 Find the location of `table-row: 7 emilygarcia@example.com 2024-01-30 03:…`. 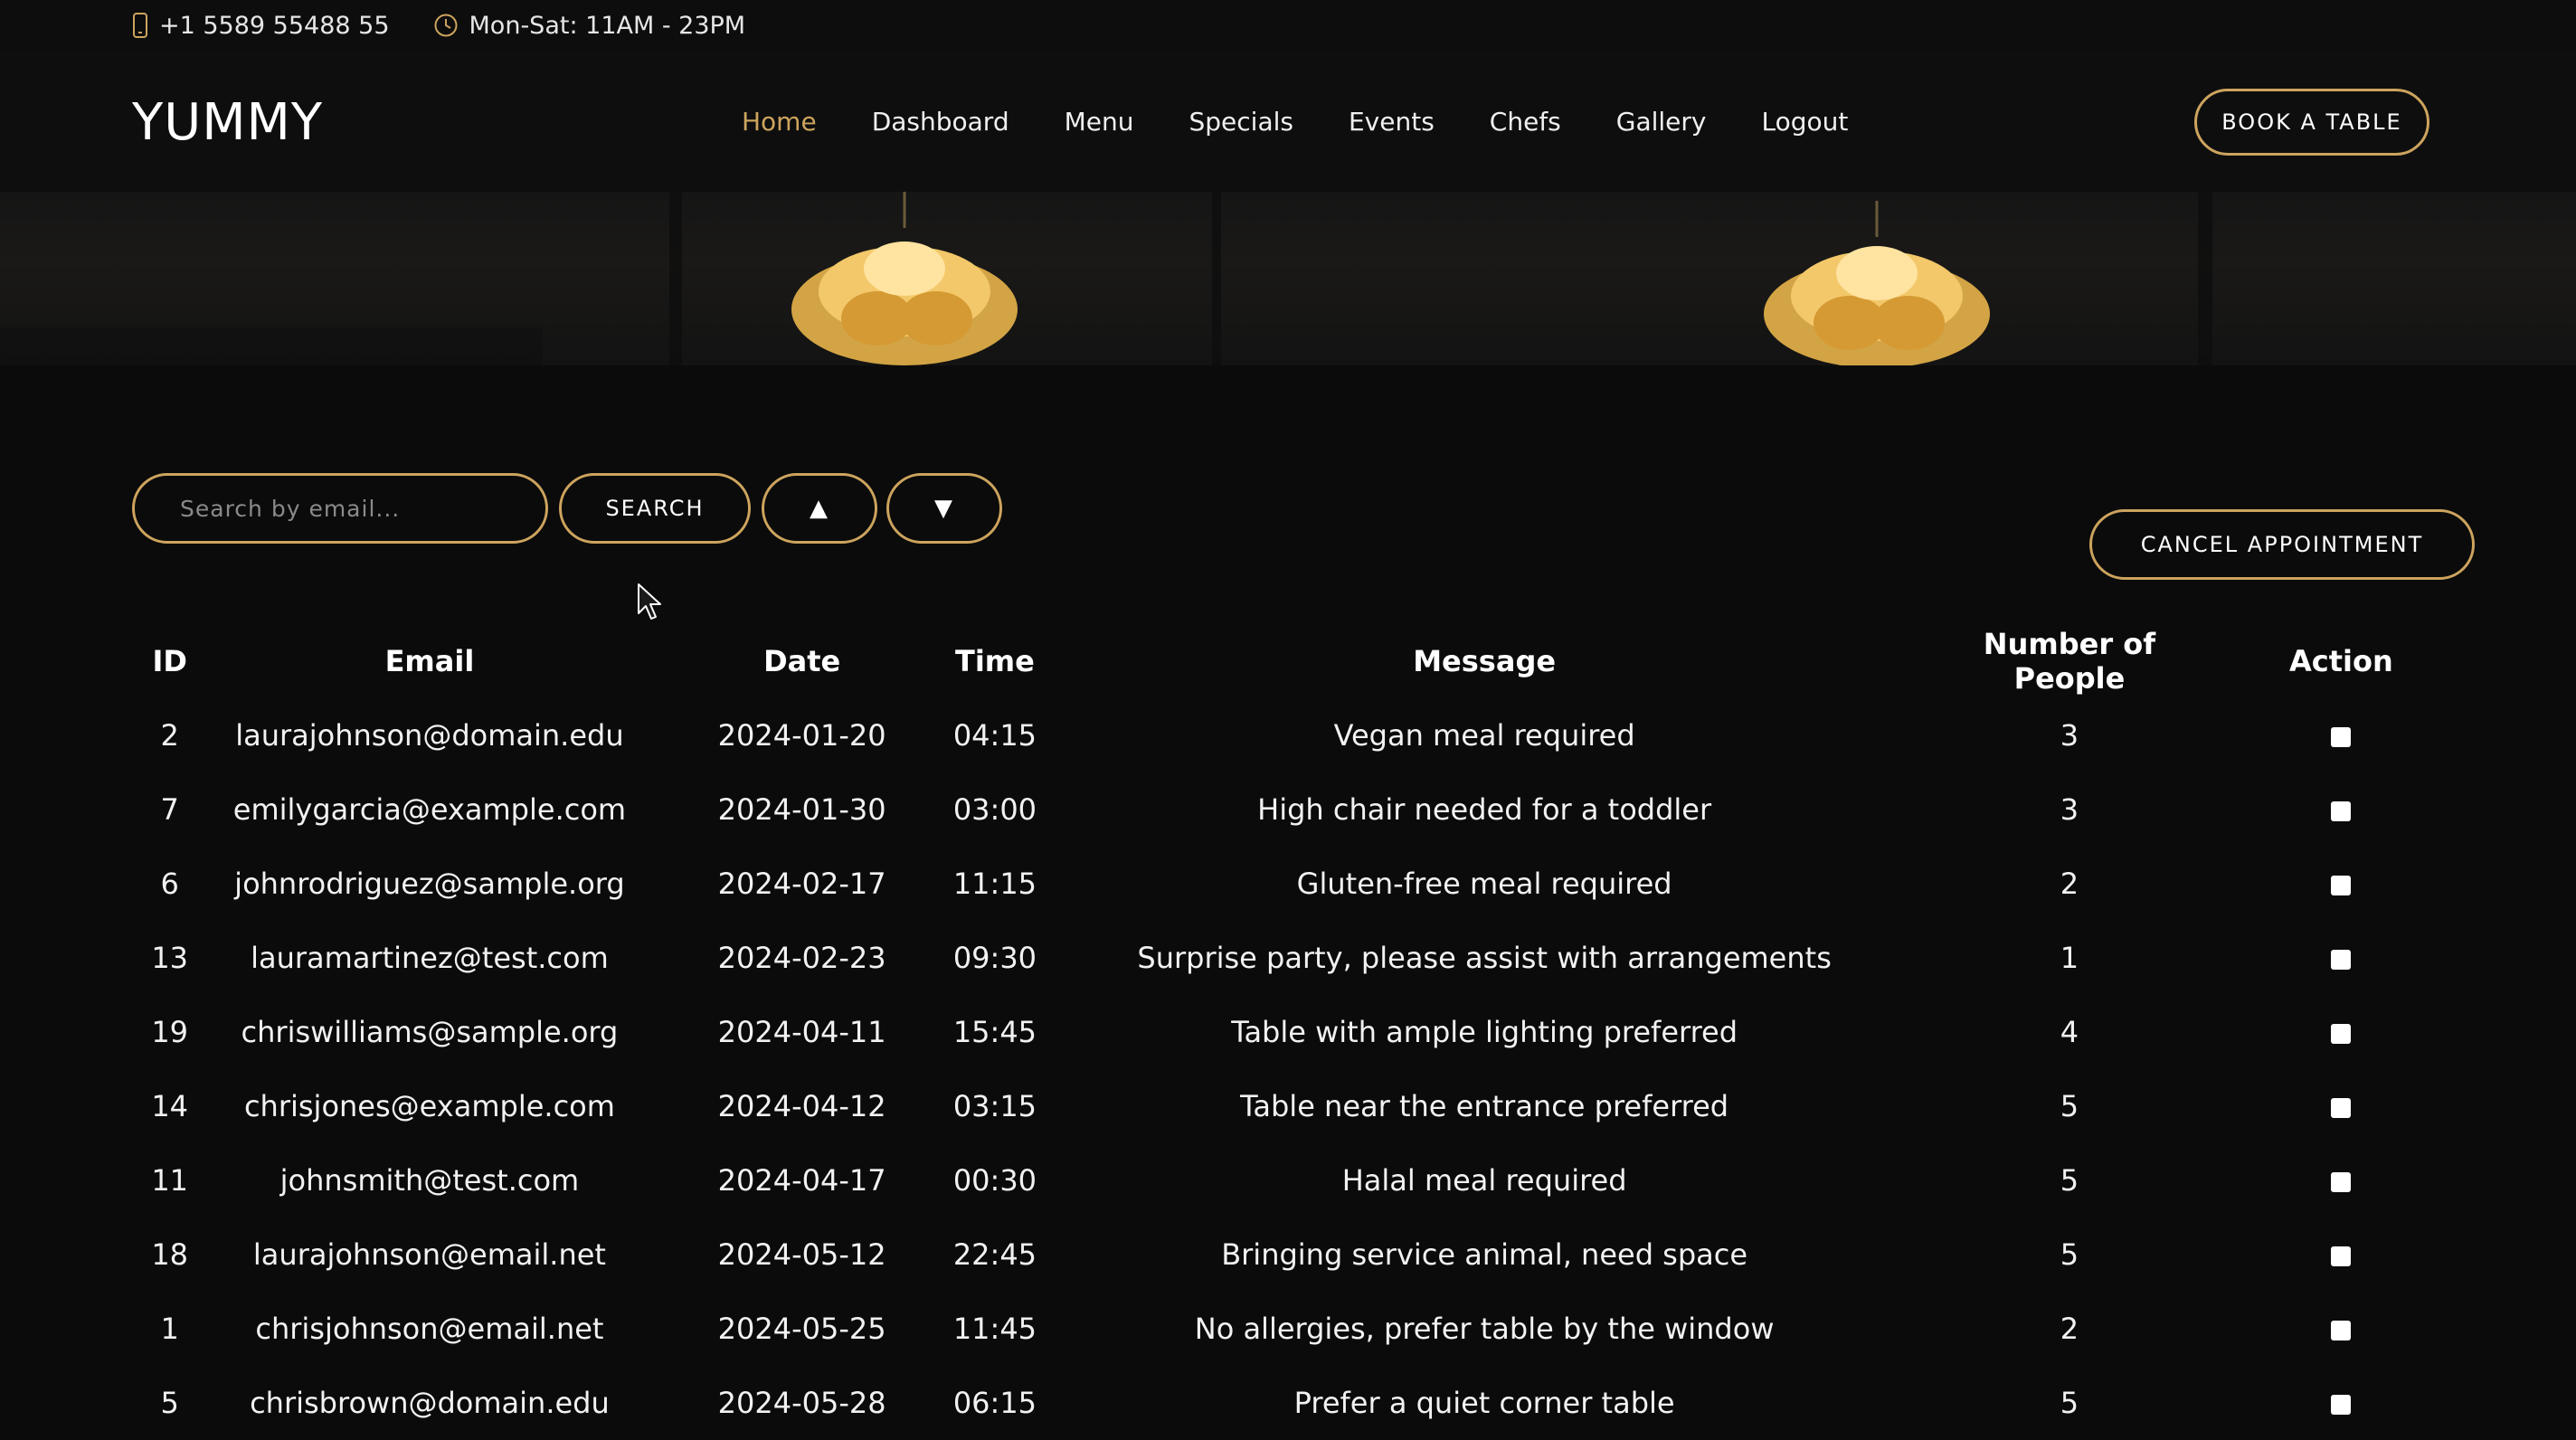

table-row: 7 emilygarcia@example.com 2024-01-30 03:… is located at coordinates (1303, 810).